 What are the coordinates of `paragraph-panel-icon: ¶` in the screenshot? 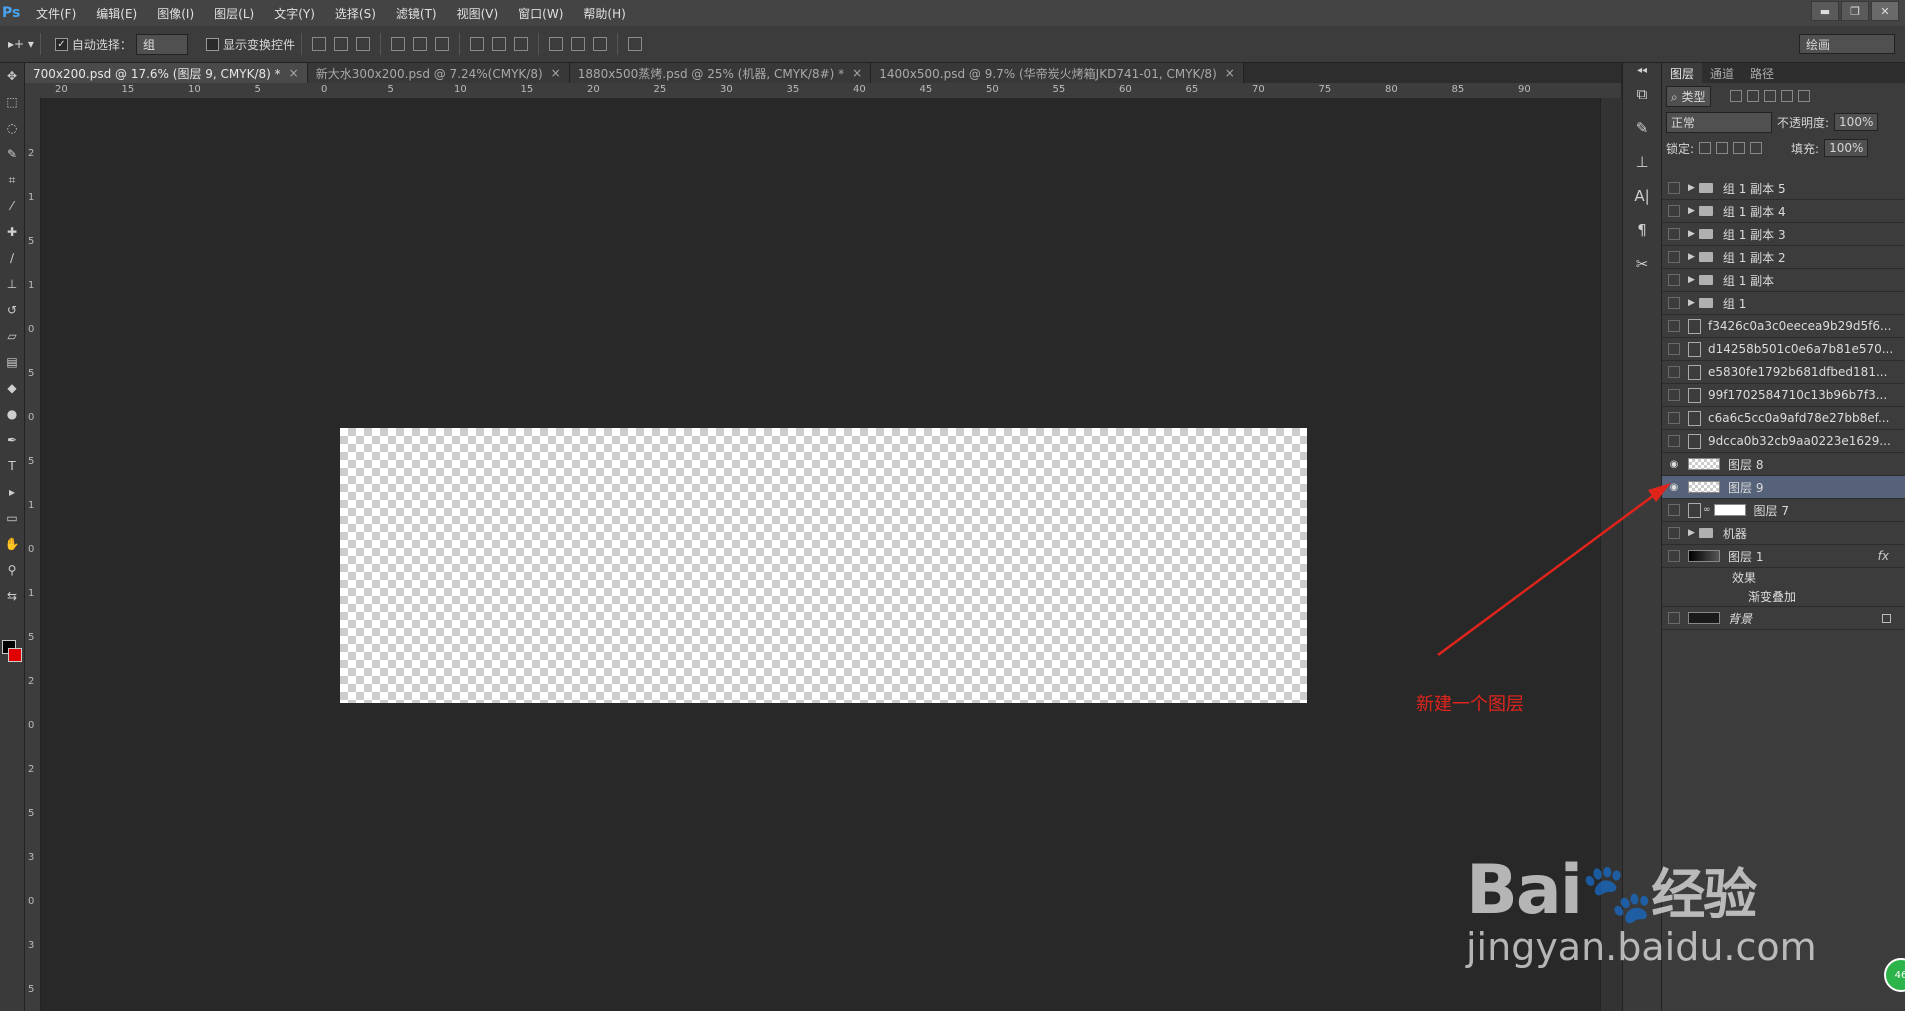 It's located at (1642, 230).